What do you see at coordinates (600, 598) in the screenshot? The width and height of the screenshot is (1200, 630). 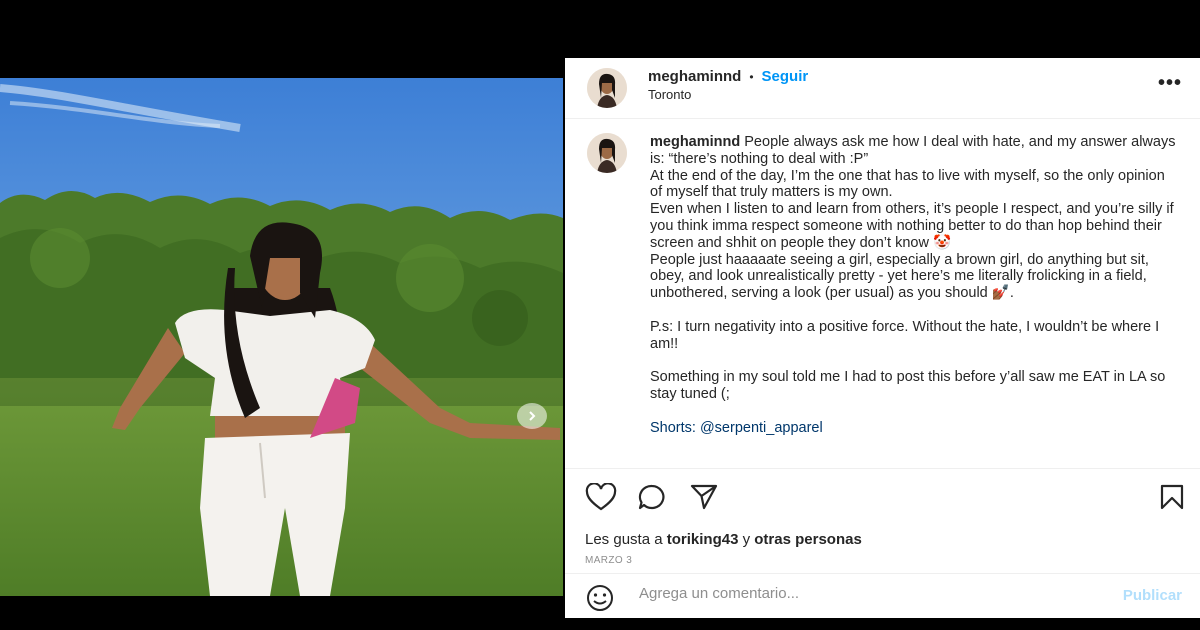 I see `emoji-icon` at bounding box center [600, 598].